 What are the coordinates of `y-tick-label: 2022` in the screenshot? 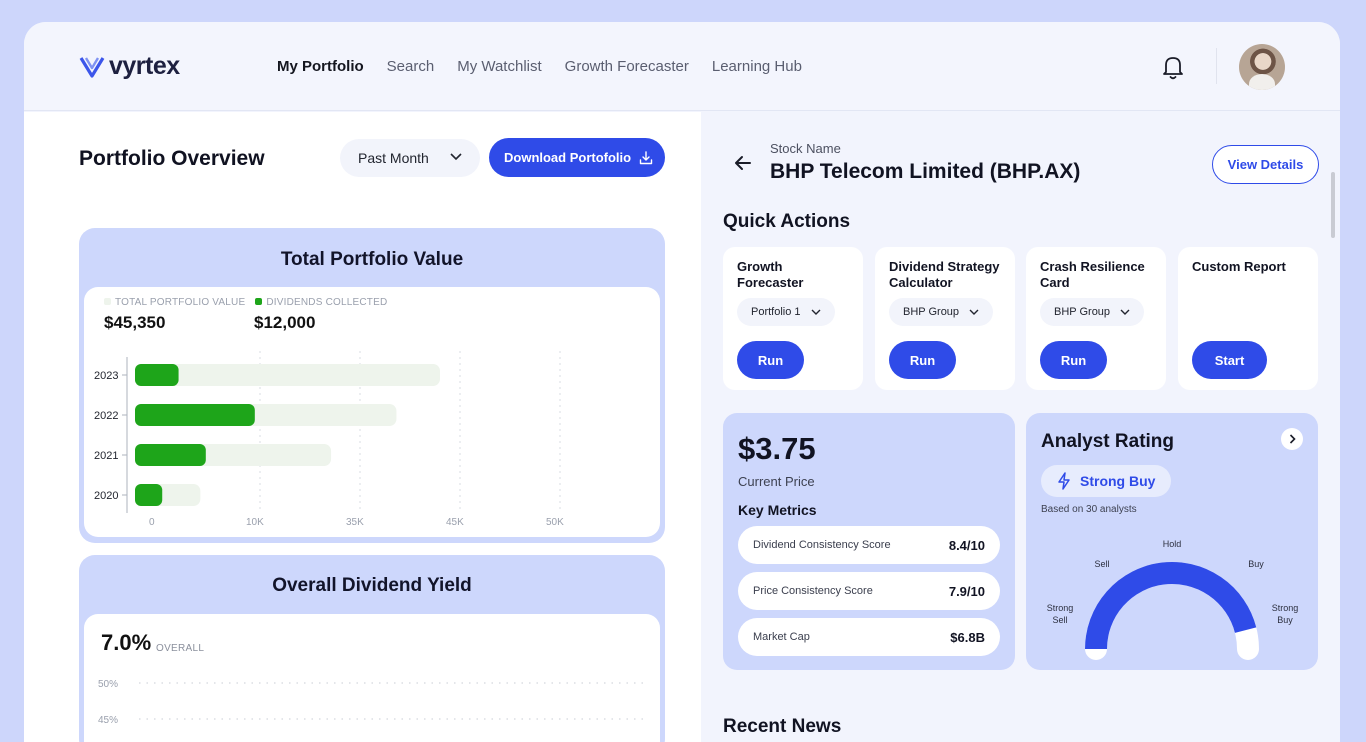 It's located at (106, 416).